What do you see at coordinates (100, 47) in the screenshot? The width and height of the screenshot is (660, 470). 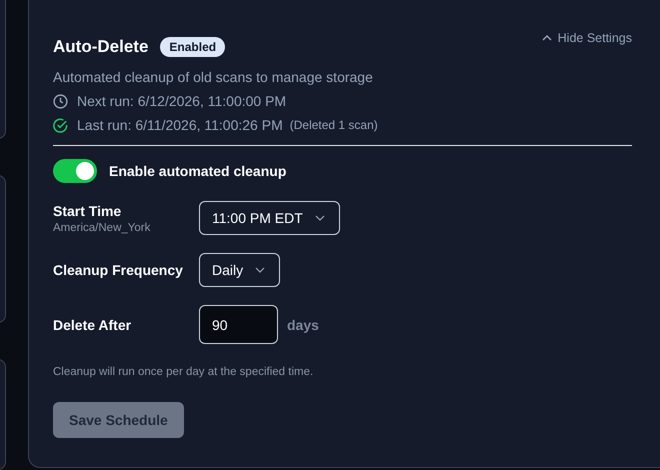 I see `card-title: Auto-Delete` at bounding box center [100, 47].